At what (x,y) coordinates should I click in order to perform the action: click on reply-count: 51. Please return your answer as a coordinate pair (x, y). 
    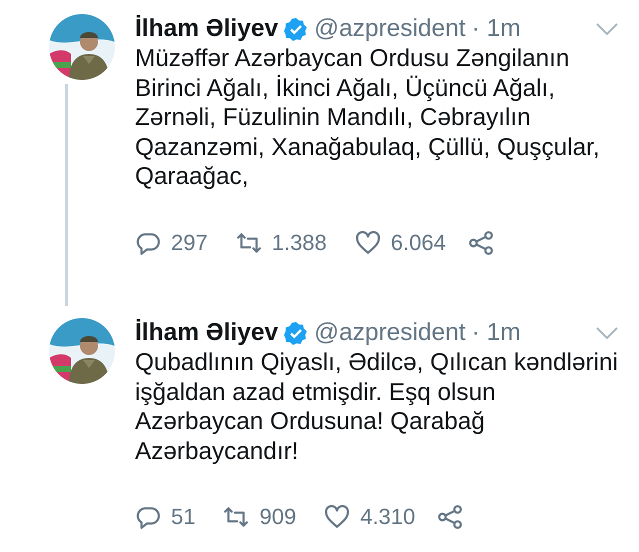
    Looking at the image, I should click on (183, 517).